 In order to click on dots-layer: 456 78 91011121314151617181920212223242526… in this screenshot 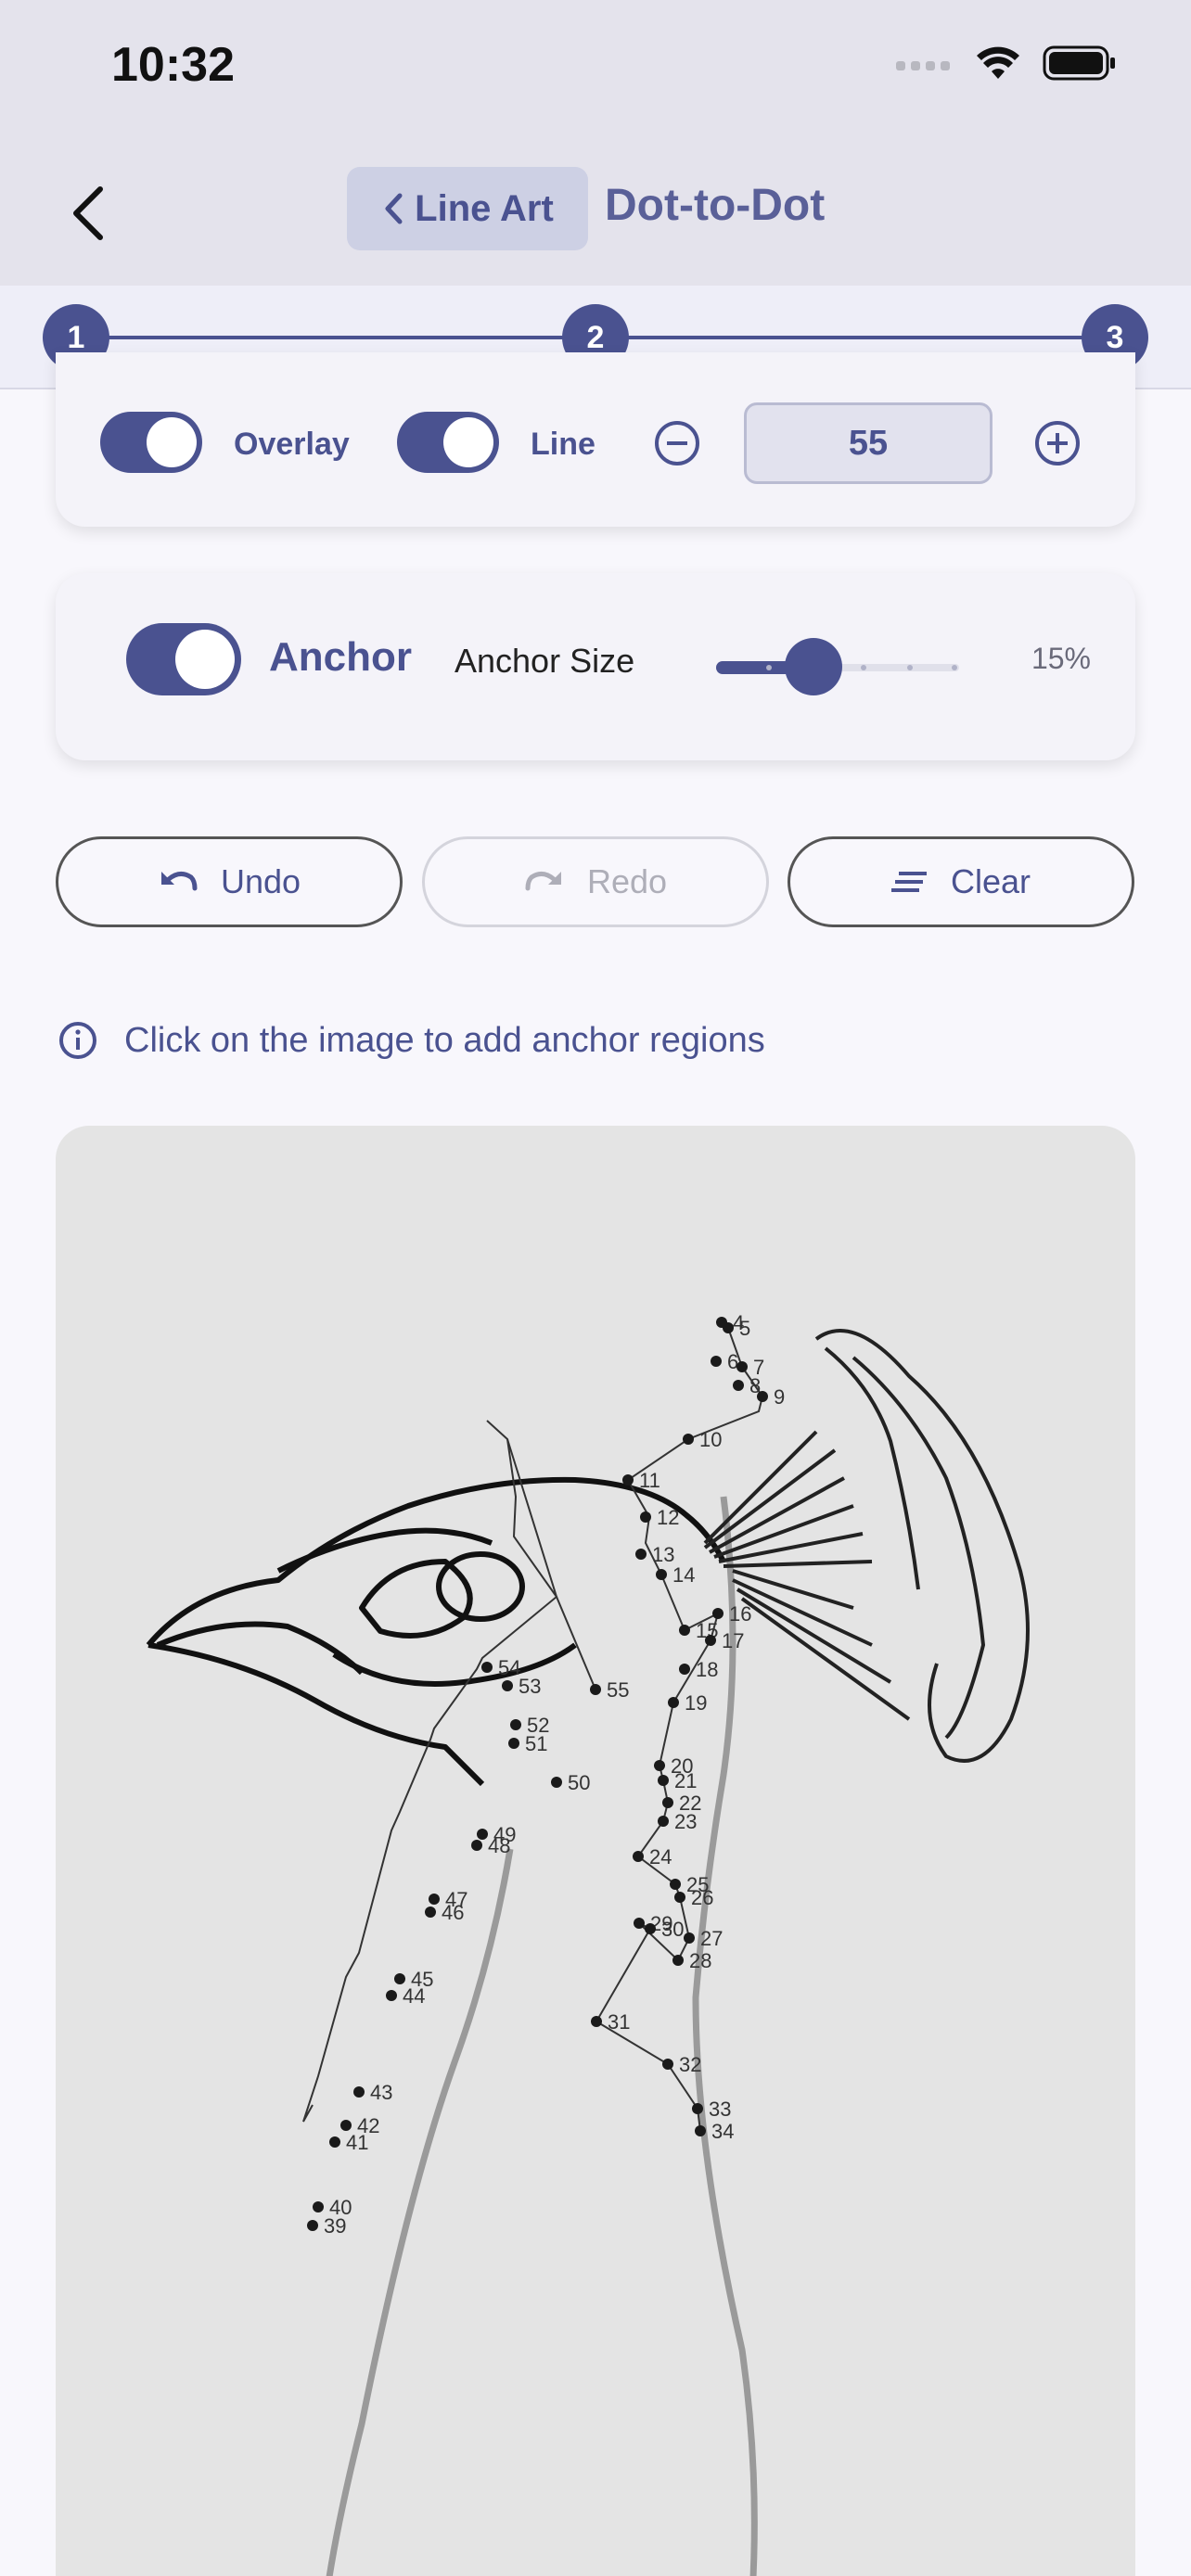, I will do `click(546, 1774)`.